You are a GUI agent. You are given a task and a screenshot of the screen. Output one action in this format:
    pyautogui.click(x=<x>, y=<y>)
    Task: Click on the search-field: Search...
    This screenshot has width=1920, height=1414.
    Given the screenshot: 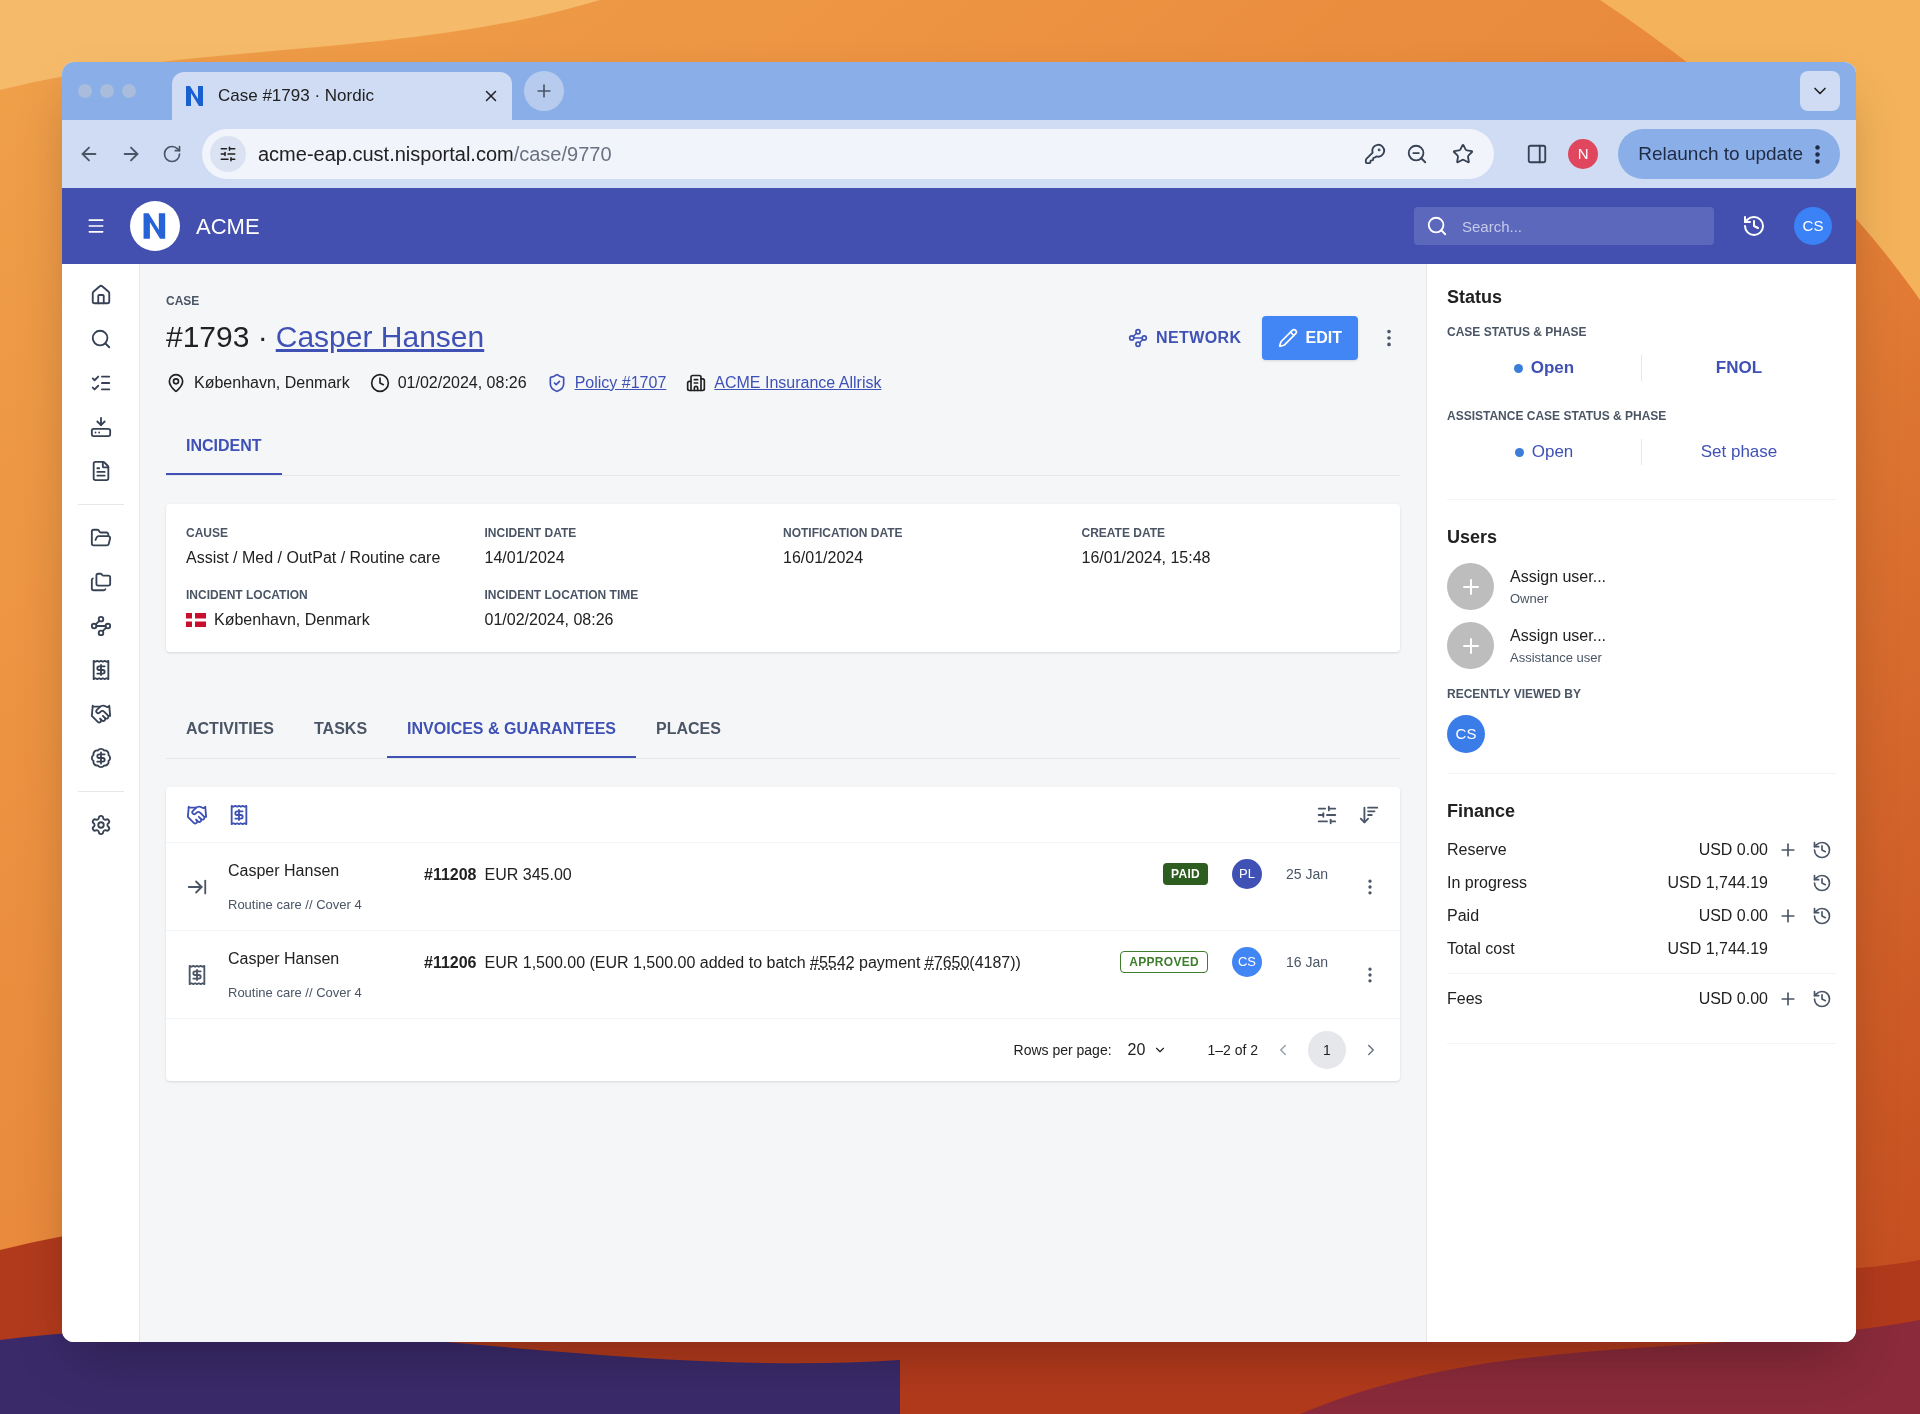 What is the action you would take?
    pyautogui.click(x=1564, y=226)
    